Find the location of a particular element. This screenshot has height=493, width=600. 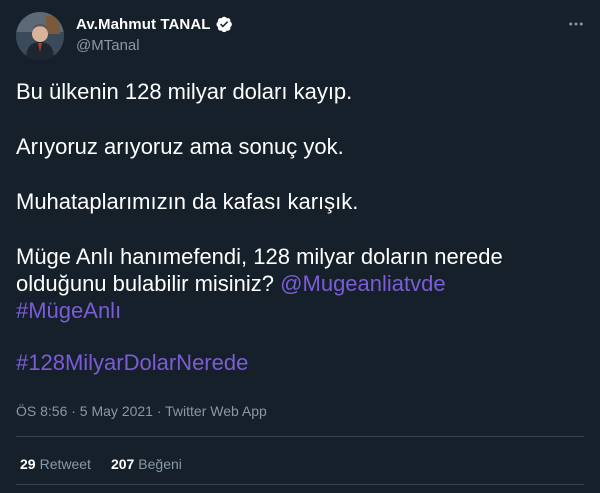

retweet-count: 29 is located at coordinates (28, 464).